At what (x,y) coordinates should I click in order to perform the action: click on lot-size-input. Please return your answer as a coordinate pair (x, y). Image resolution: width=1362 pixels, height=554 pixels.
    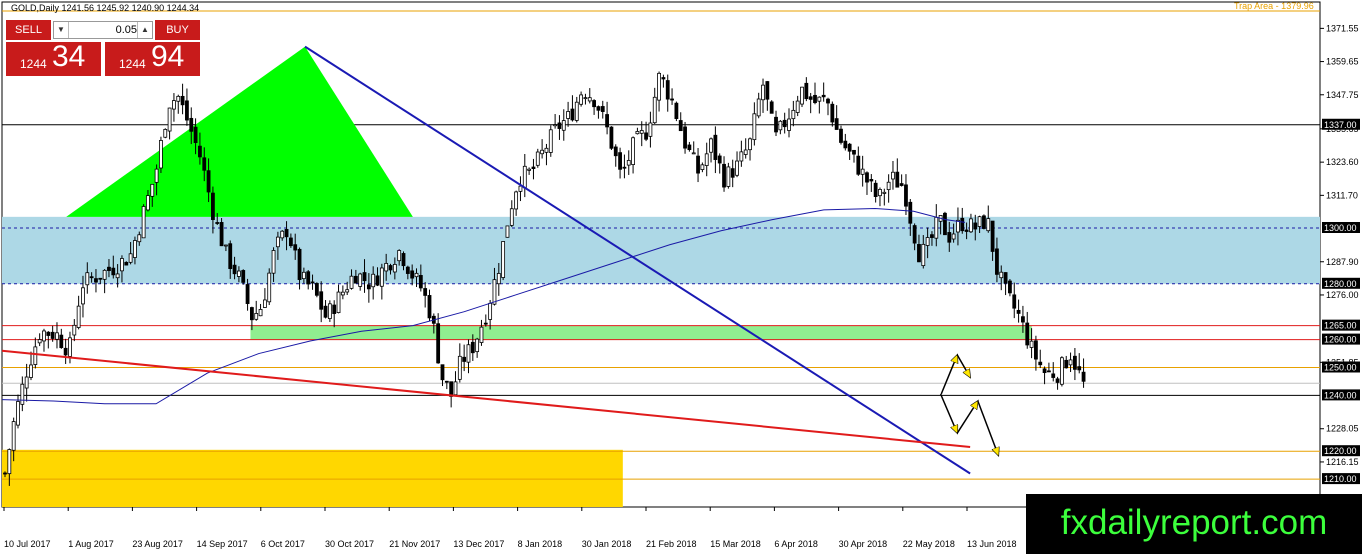
    Looking at the image, I should click on (104, 30).